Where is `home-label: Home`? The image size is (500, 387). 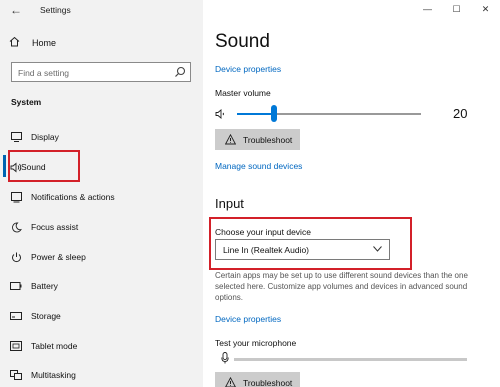
home-label: Home is located at coordinates (44, 43).